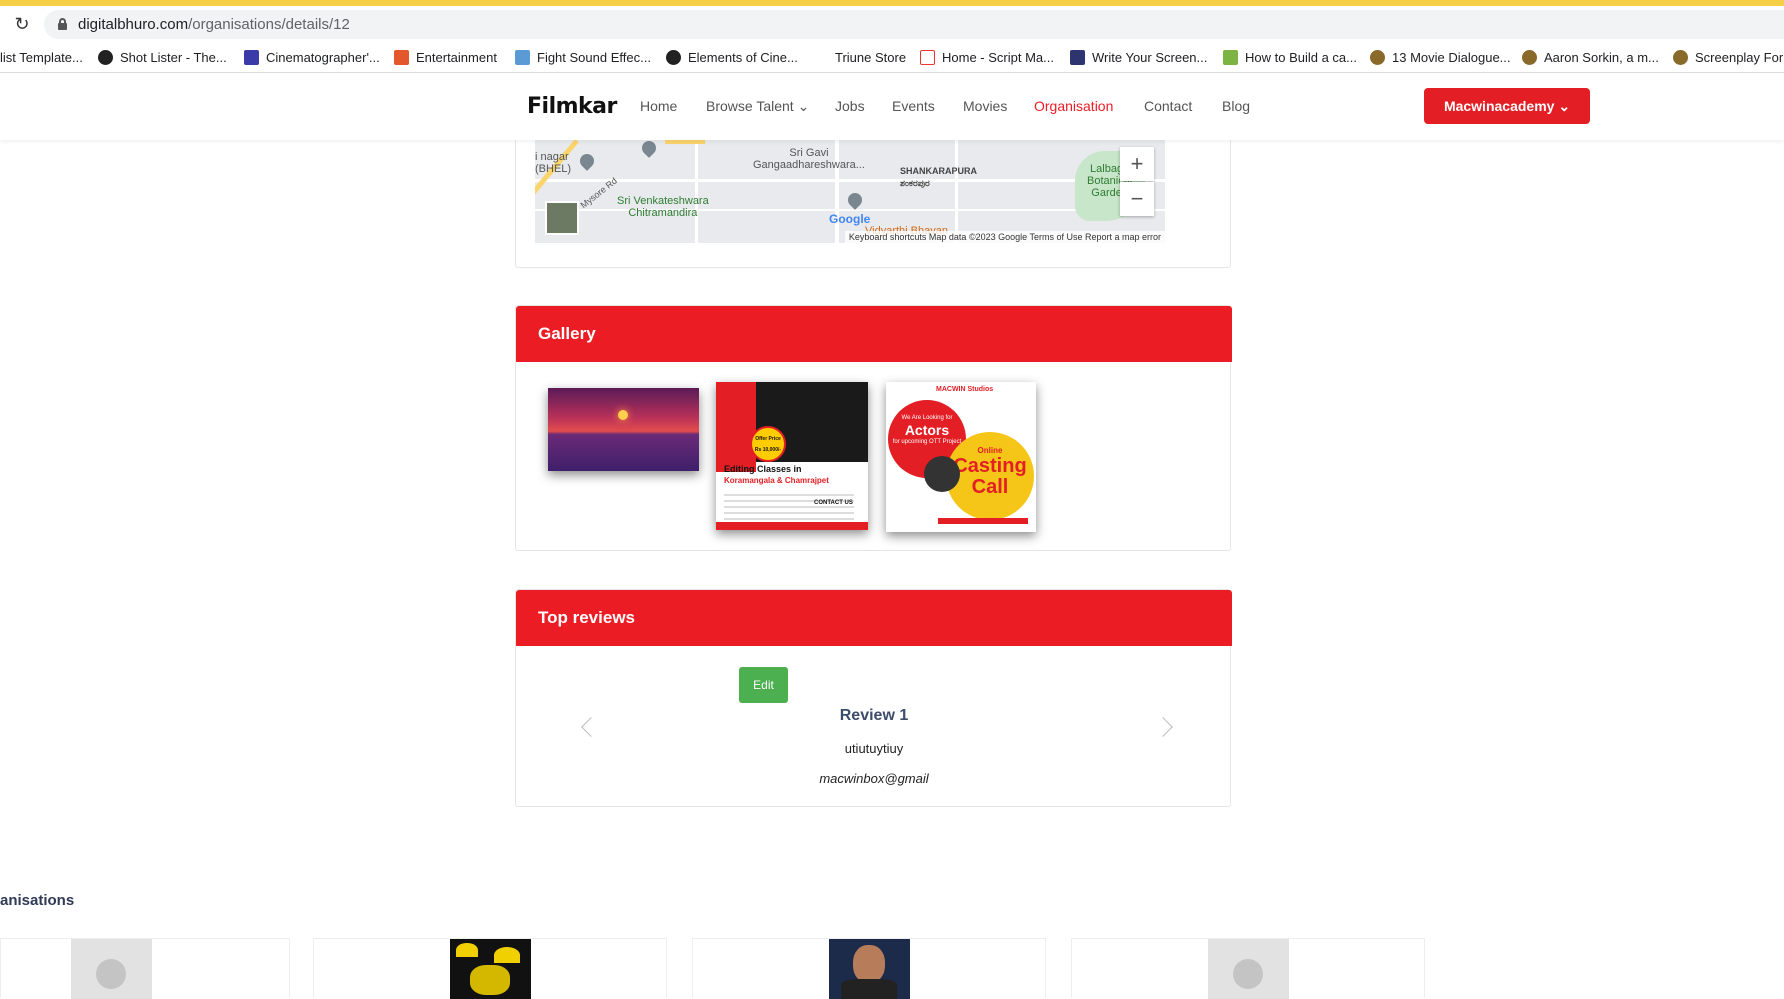  Describe the element at coordinates (62, 24) in the screenshot. I see `lock-icon` at that location.